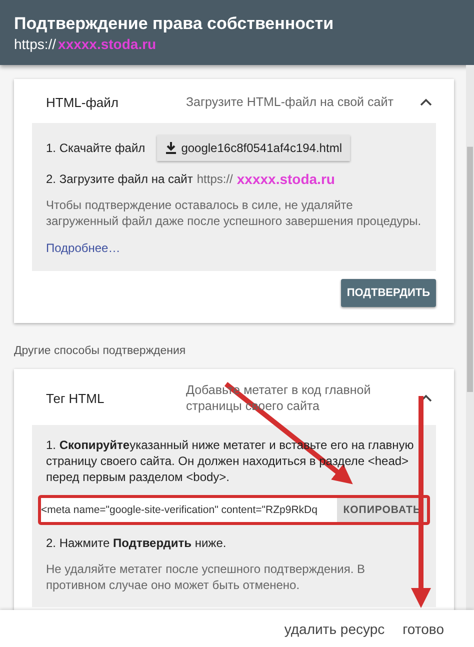 The height and width of the screenshot is (647, 474). What do you see at coordinates (171, 148) in the screenshot?
I see `download-icon` at bounding box center [171, 148].